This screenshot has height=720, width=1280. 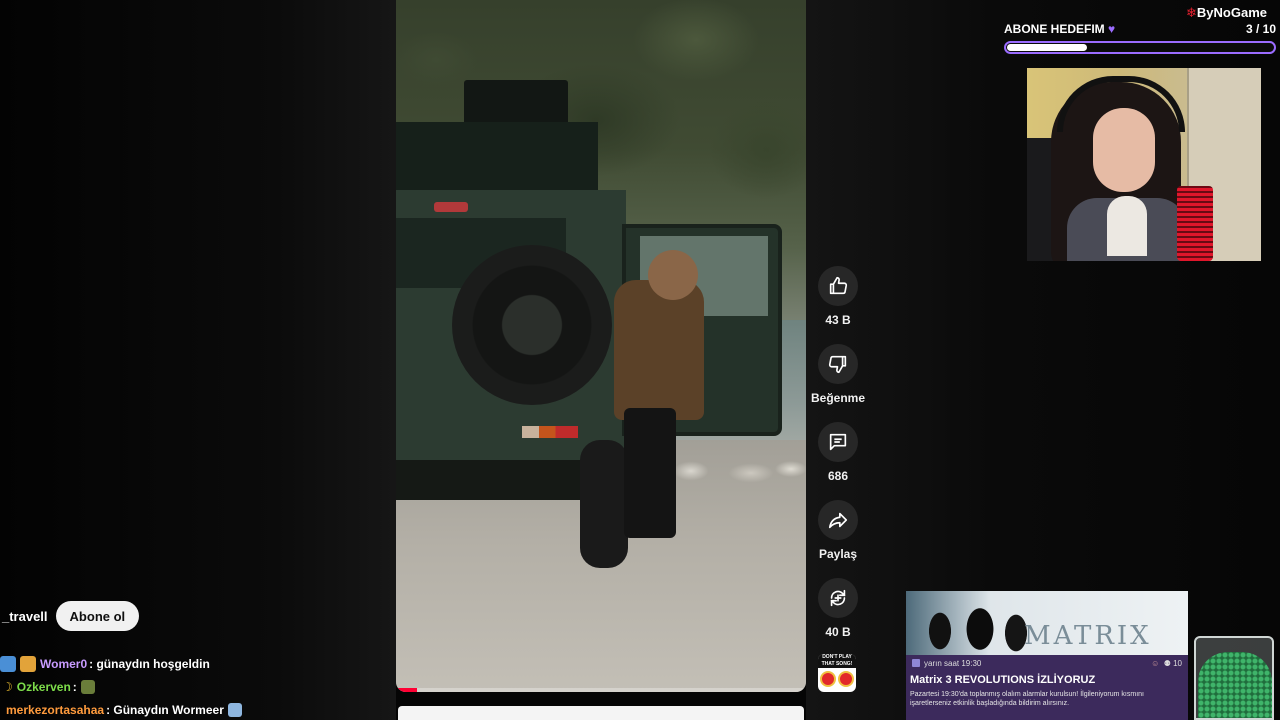 What do you see at coordinates (63, 664) in the screenshot?
I see `chat-username: Womer0` at bounding box center [63, 664].